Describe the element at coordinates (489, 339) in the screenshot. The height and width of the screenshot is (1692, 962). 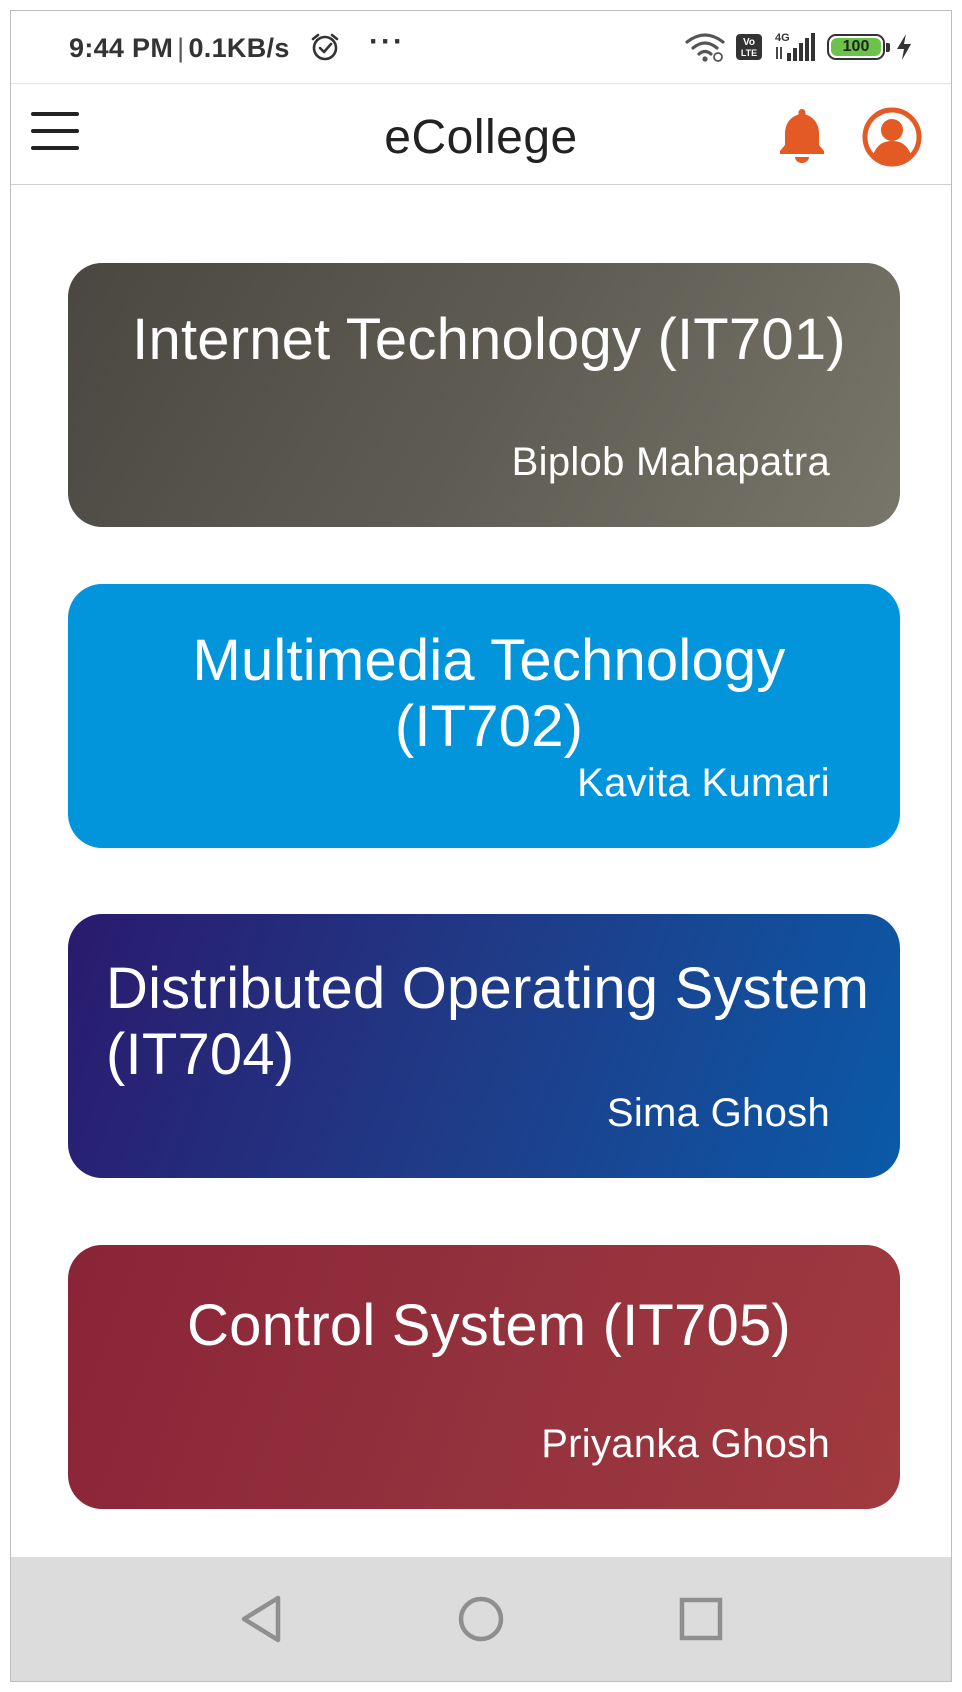
I see `course-title: Internet Technology (IT701)` at that location.